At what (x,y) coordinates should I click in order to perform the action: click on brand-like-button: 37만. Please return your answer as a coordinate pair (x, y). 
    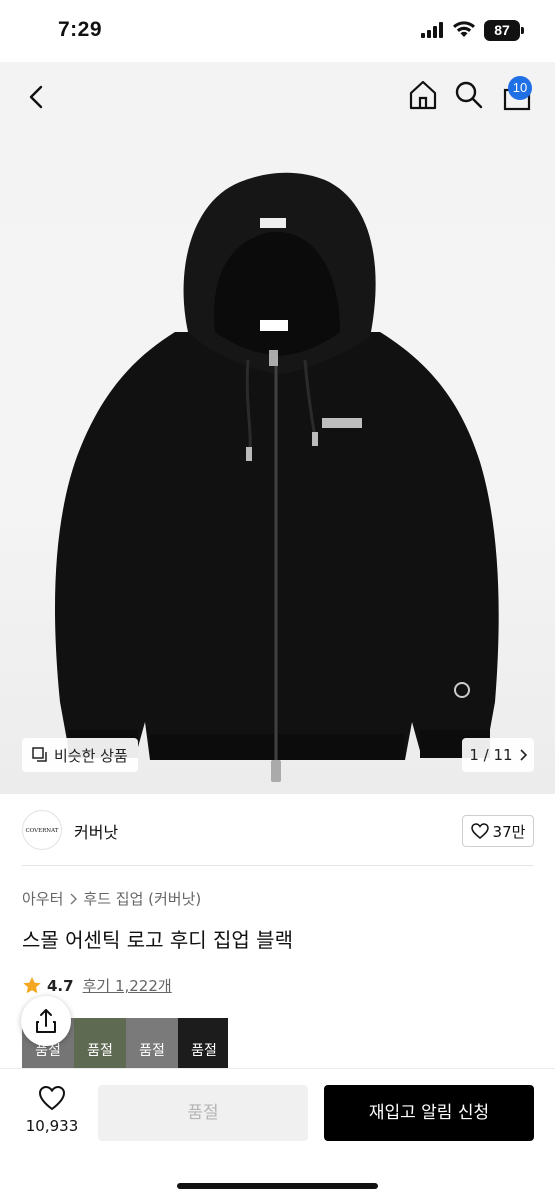
    Looking at the image, I should click on (498, 831).